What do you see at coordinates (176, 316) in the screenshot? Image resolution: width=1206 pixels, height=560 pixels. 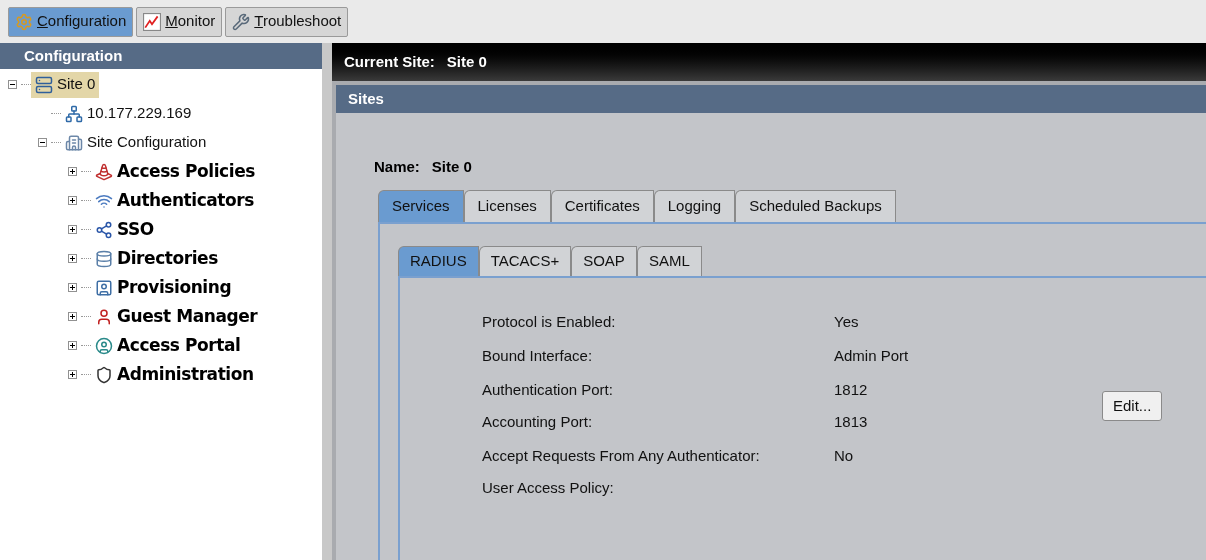 I see `tree-item: Guest Manager` at bounding box center [176, 316].